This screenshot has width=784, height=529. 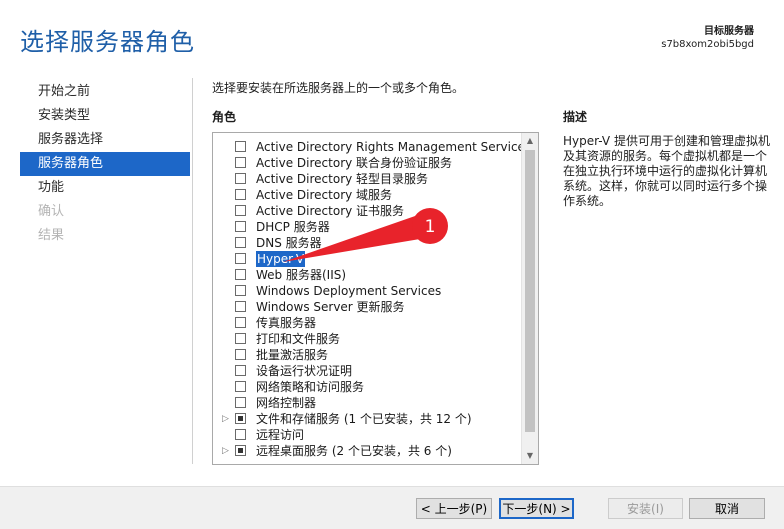 What do you see at coordinates (368, 339) in the screenshot?
I see `role-row: 打印和文件服务` at bounding box center [368, 339].